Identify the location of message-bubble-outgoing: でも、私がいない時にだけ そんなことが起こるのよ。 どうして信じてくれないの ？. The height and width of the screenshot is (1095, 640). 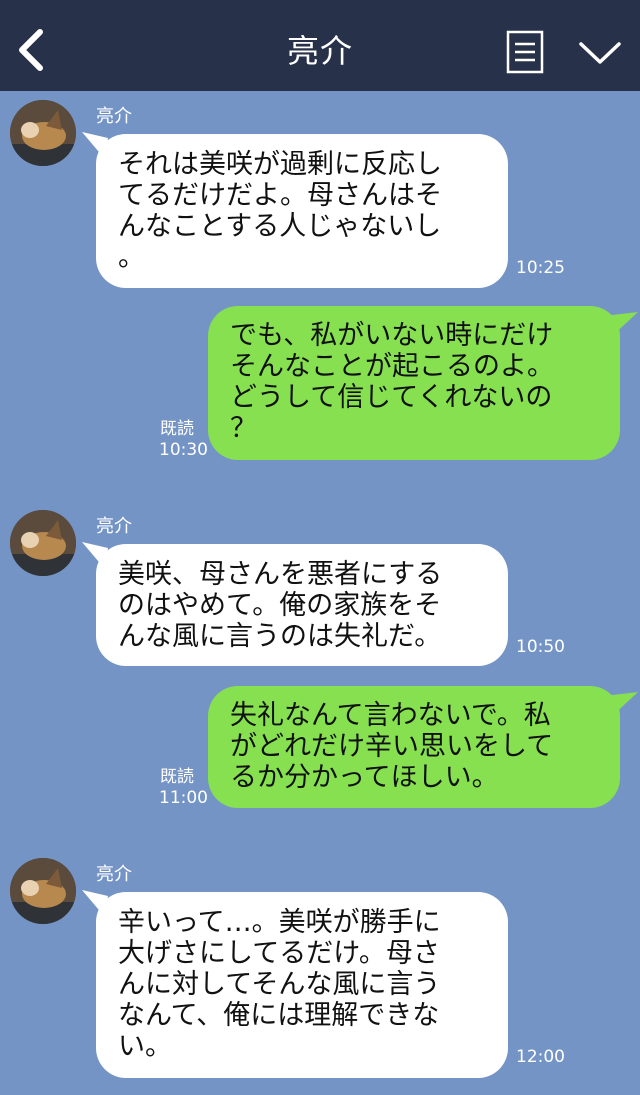
(414, 383).